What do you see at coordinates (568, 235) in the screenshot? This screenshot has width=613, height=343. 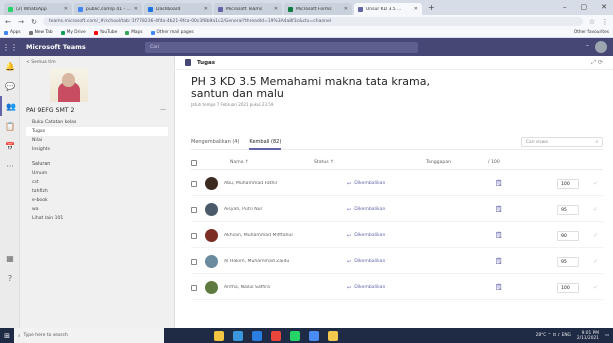 I see `points-input: 90` at bounding box center [568, 235].